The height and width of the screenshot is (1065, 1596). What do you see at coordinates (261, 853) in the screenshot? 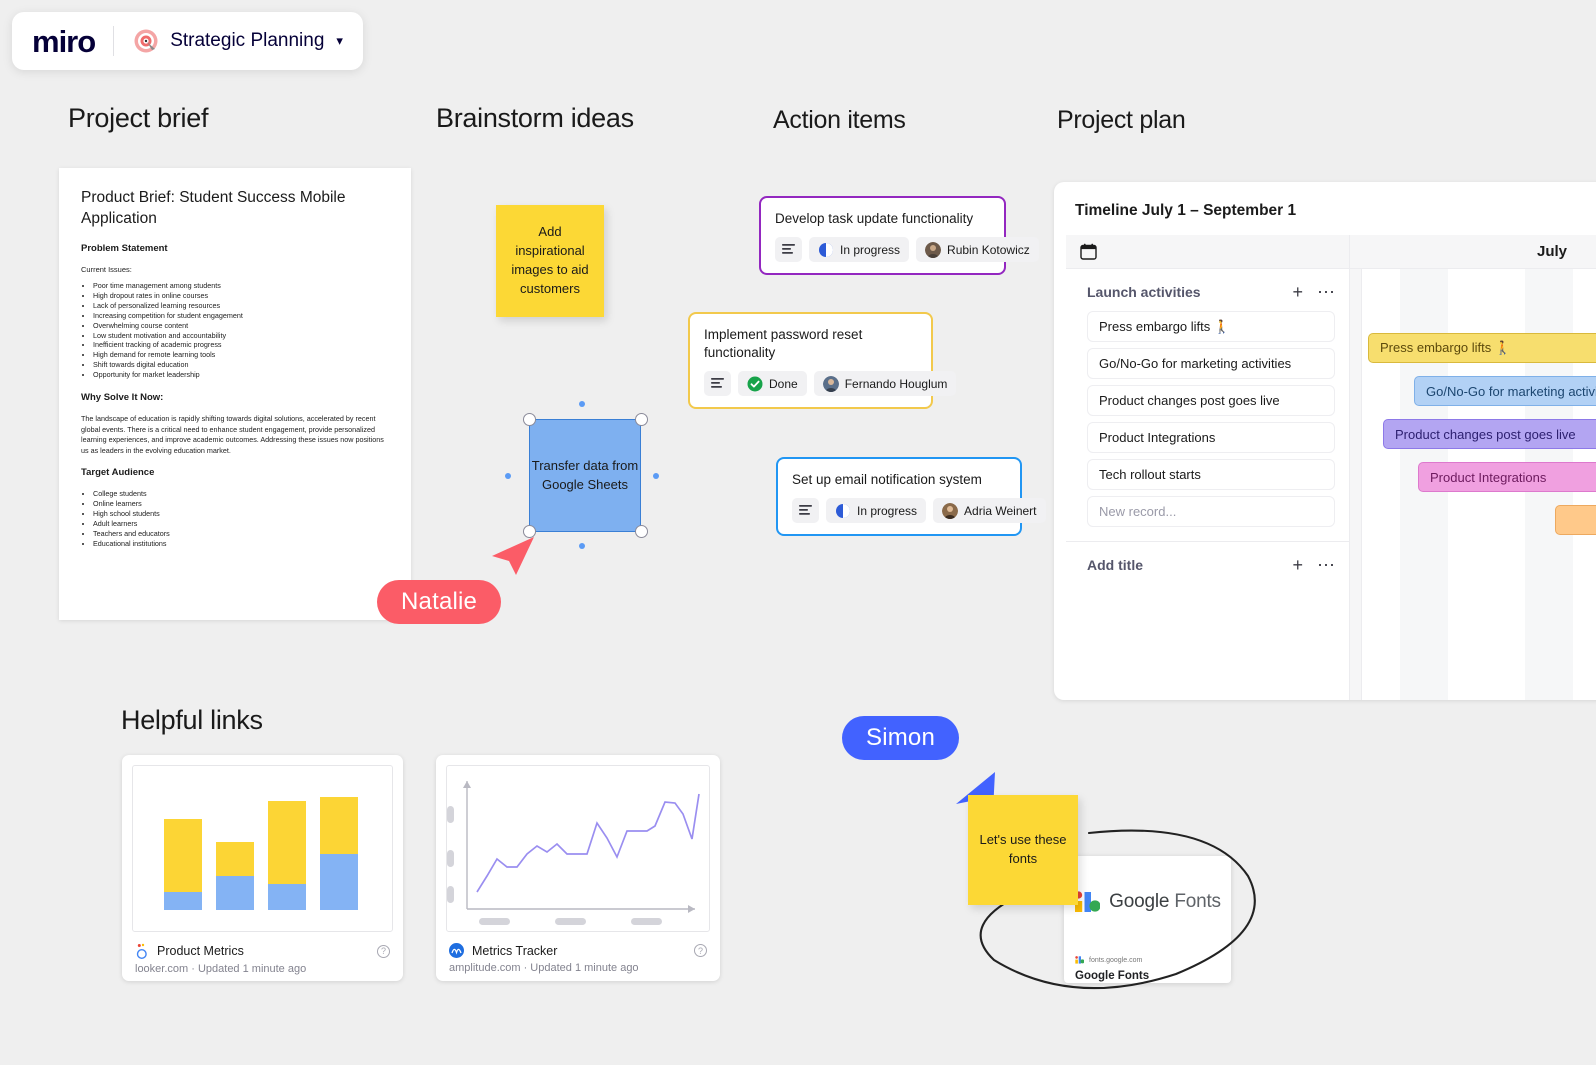
I see `bar-chart` at bounding box center [261, 853].